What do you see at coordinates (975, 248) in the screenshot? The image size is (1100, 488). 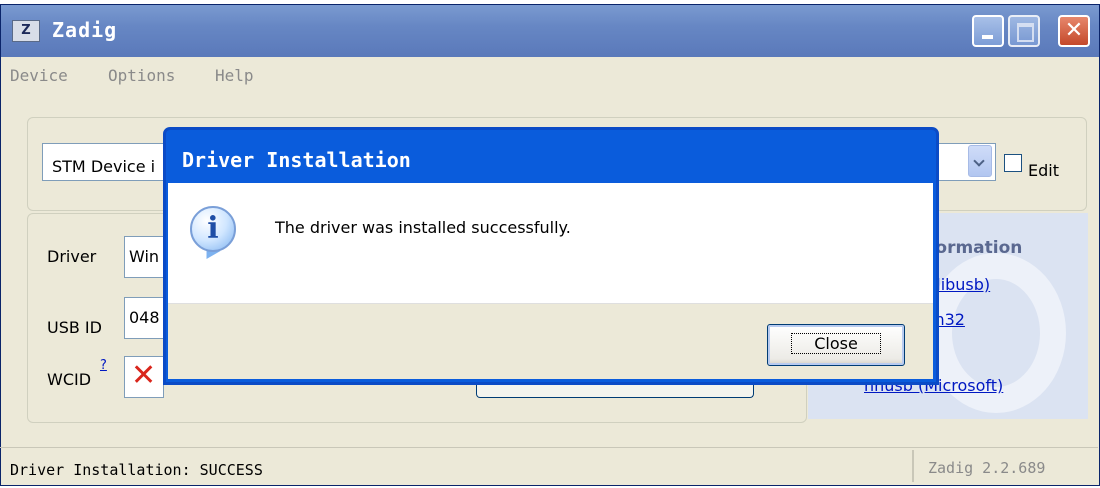 I see `info-heading: formation` at bounding box center [975, 248].